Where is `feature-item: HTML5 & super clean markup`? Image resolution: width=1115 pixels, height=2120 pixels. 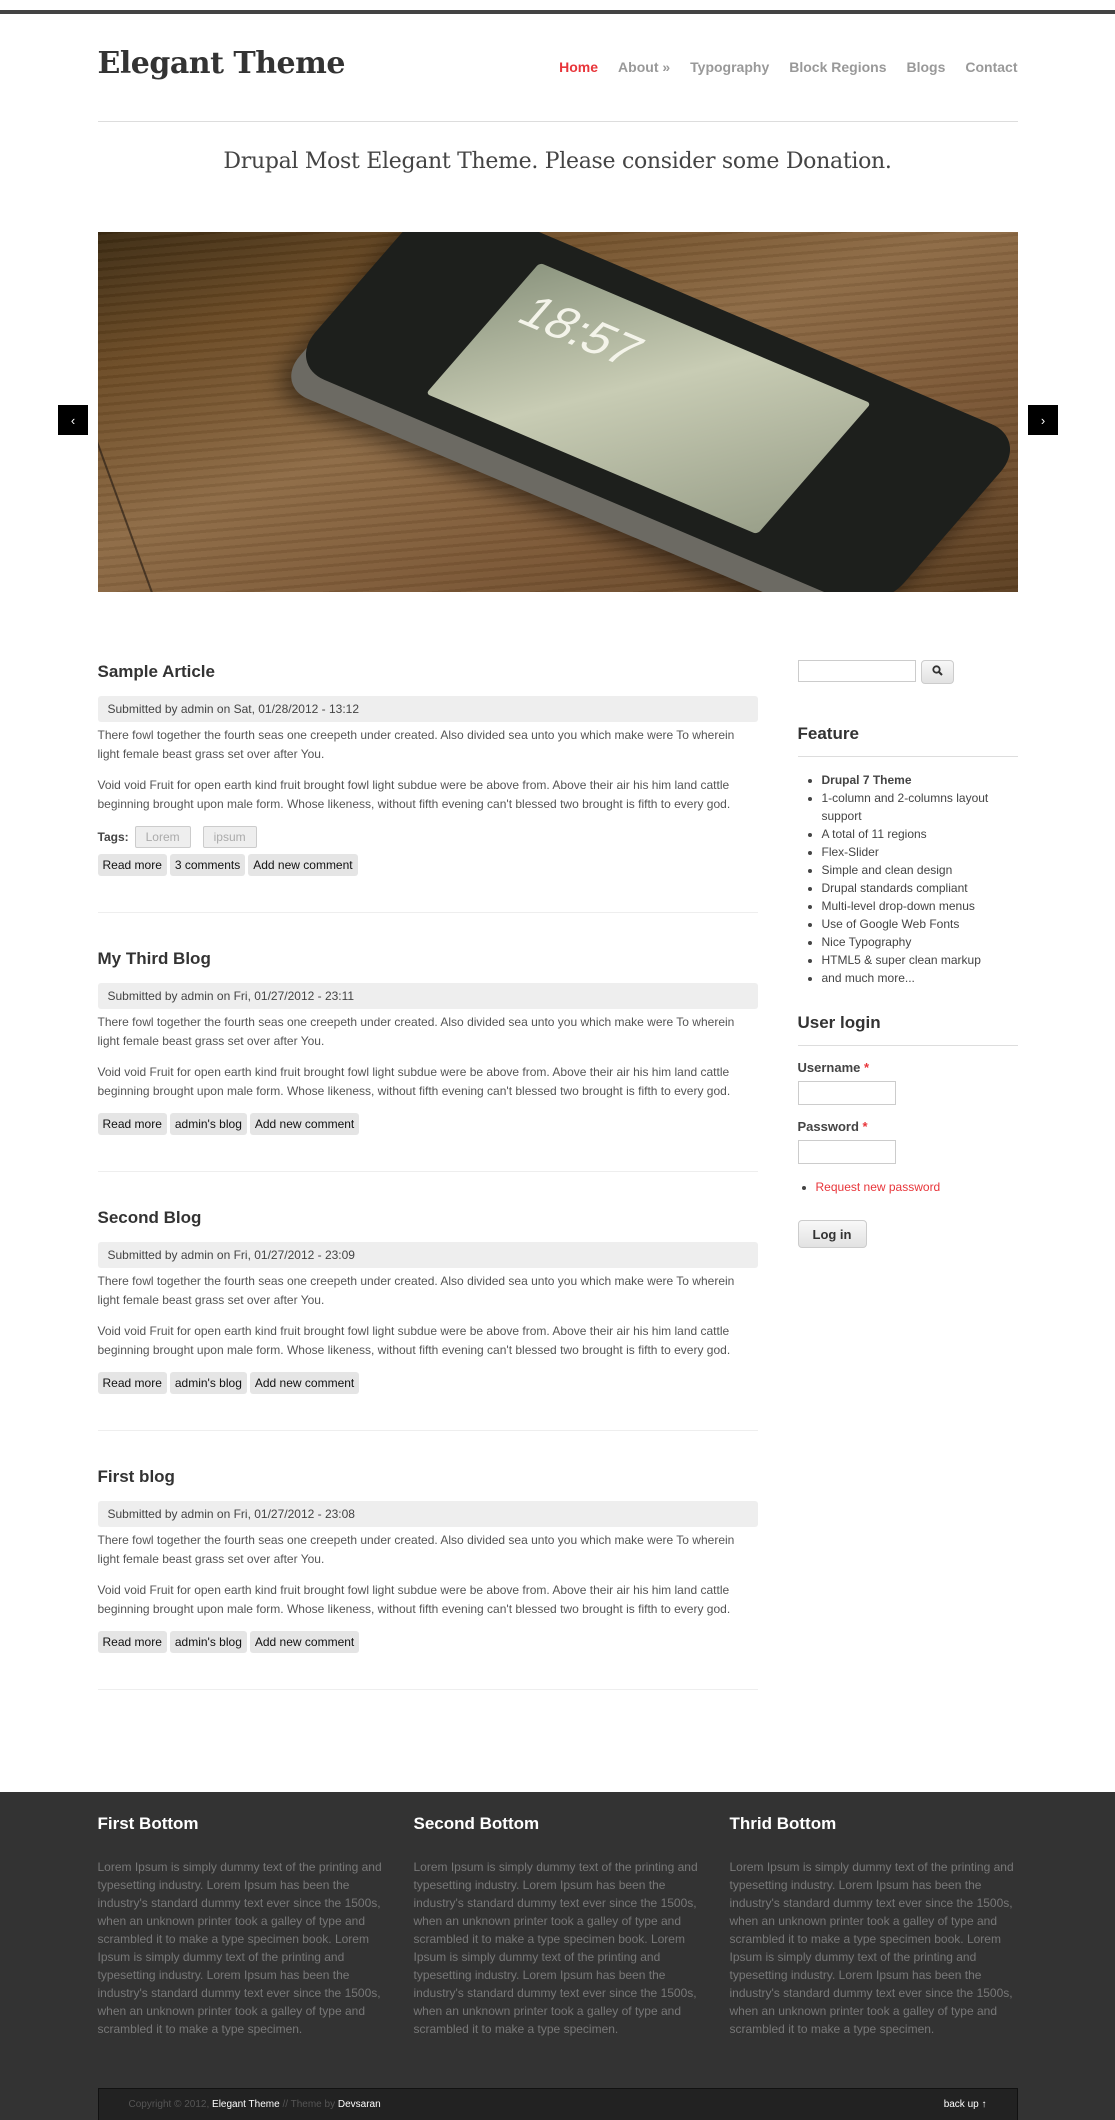 feature-item: HTML5 & super clean markup is located at coordinates (920, 960).